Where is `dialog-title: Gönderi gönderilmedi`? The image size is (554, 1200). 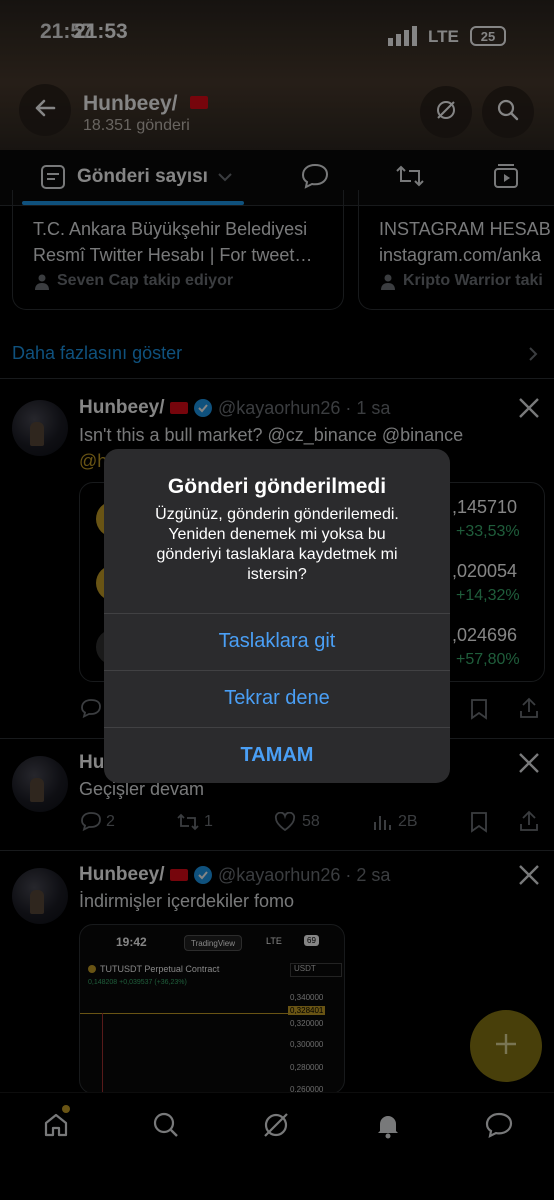
dialog-title: Gönderi gönderilmedi is located at coordinates (277, 486).